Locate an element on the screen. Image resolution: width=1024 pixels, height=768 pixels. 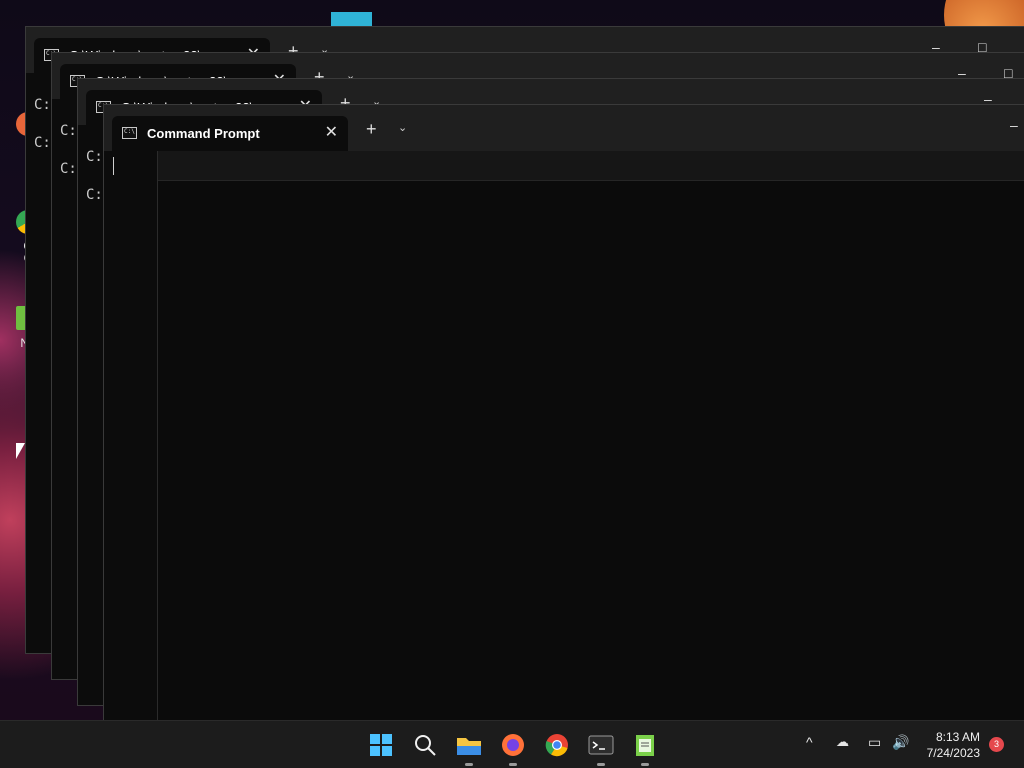
clock-date: 7/24/2023 is located at coordinates (953, 753).